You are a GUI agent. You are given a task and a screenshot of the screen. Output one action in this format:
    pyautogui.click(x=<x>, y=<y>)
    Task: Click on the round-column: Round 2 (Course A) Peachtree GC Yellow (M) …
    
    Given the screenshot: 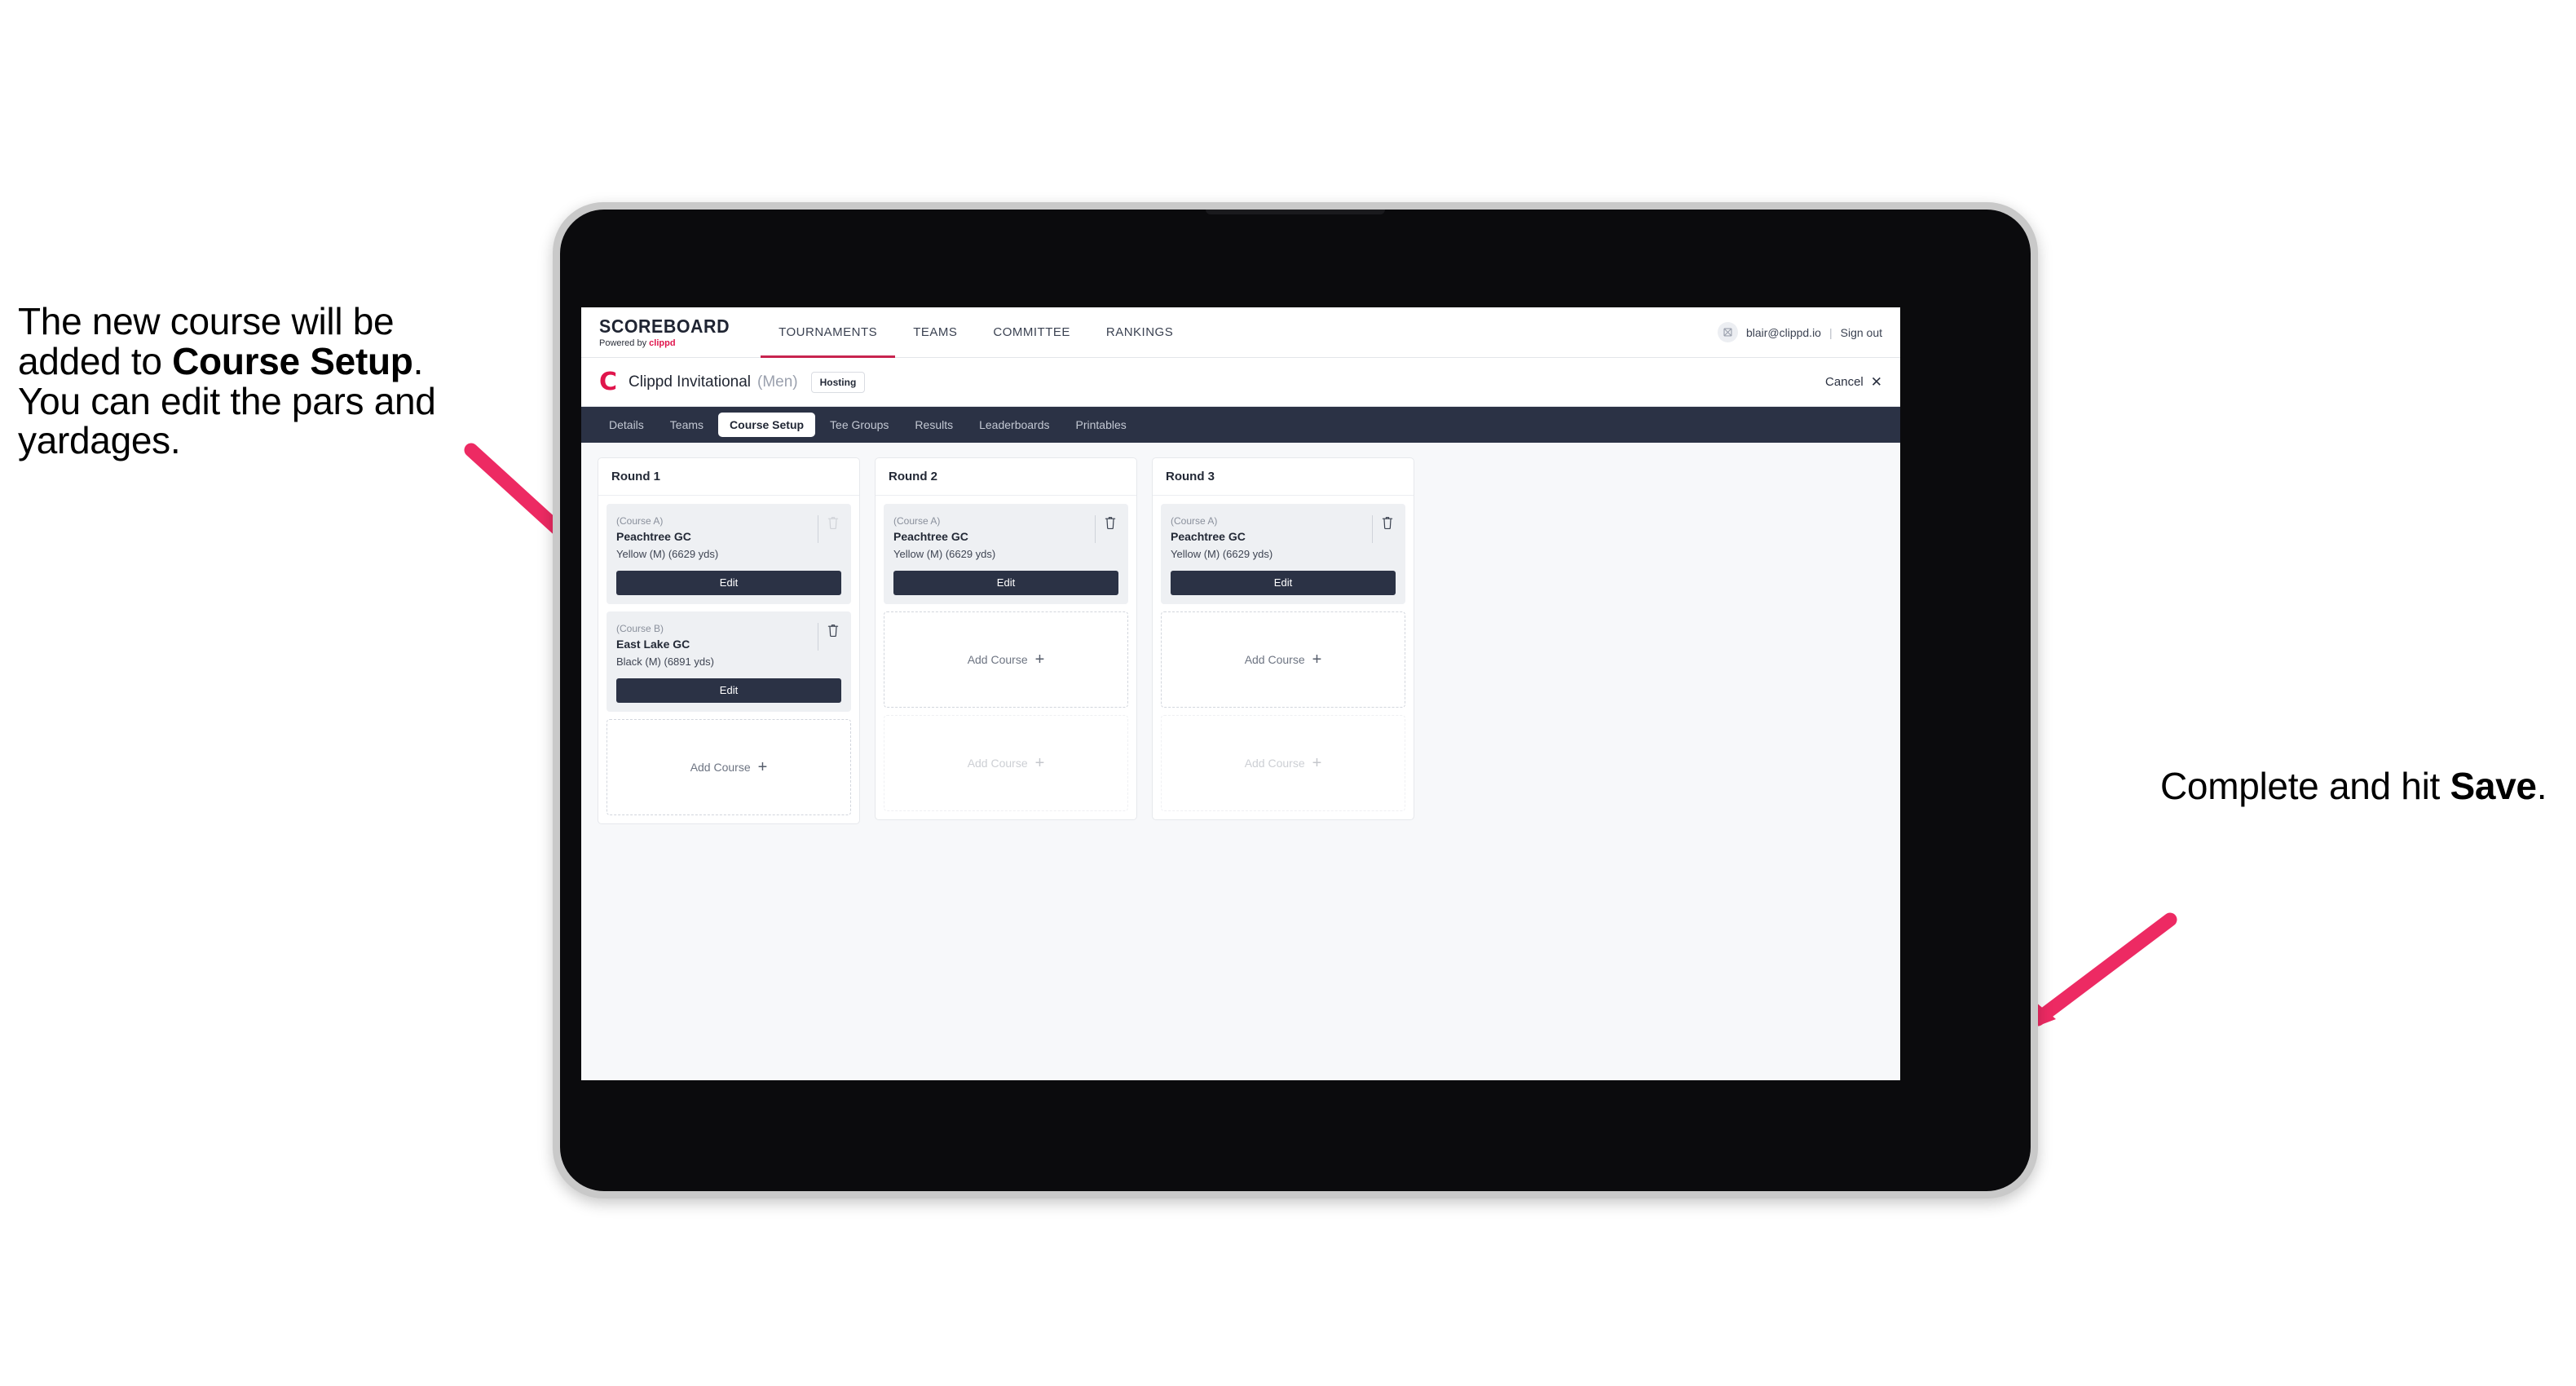 What is the action you would take?
    pyautogui.click(x=1006, y=638)
    